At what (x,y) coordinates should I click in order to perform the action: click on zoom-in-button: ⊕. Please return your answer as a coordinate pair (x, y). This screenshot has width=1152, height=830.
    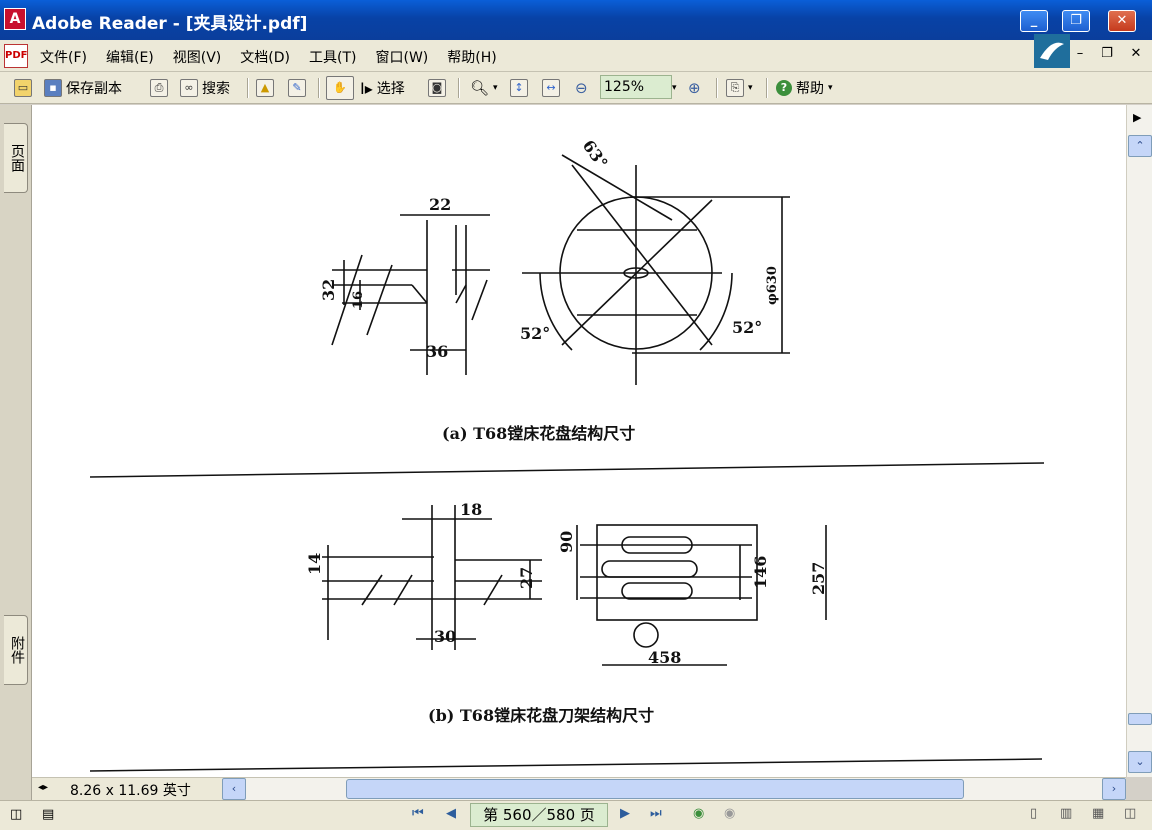
    Looking at the image, I should click on (694, 88).